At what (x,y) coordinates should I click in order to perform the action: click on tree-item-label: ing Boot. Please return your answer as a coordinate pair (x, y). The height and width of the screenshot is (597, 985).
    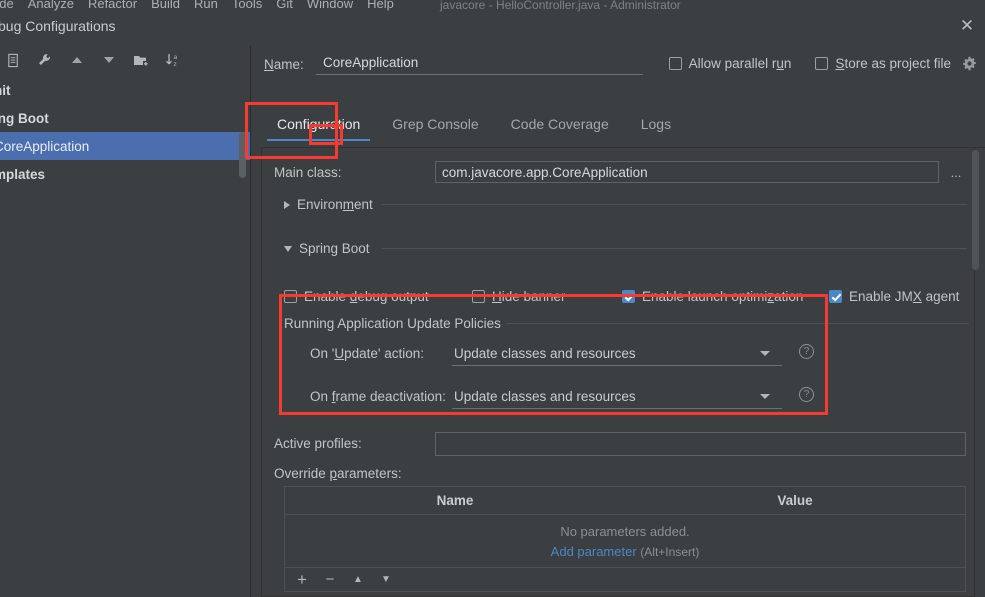
    Looking at the image, I should click on (24, 118).